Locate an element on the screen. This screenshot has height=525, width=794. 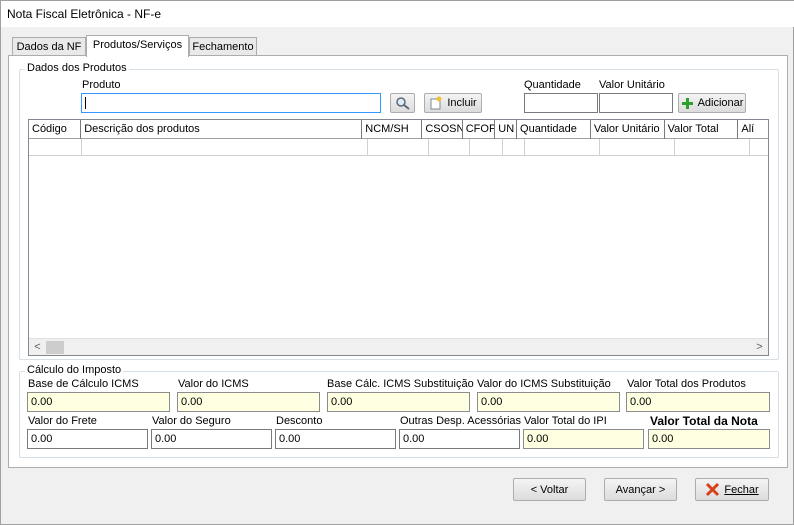
table-row is located at coordinates (398, 147).